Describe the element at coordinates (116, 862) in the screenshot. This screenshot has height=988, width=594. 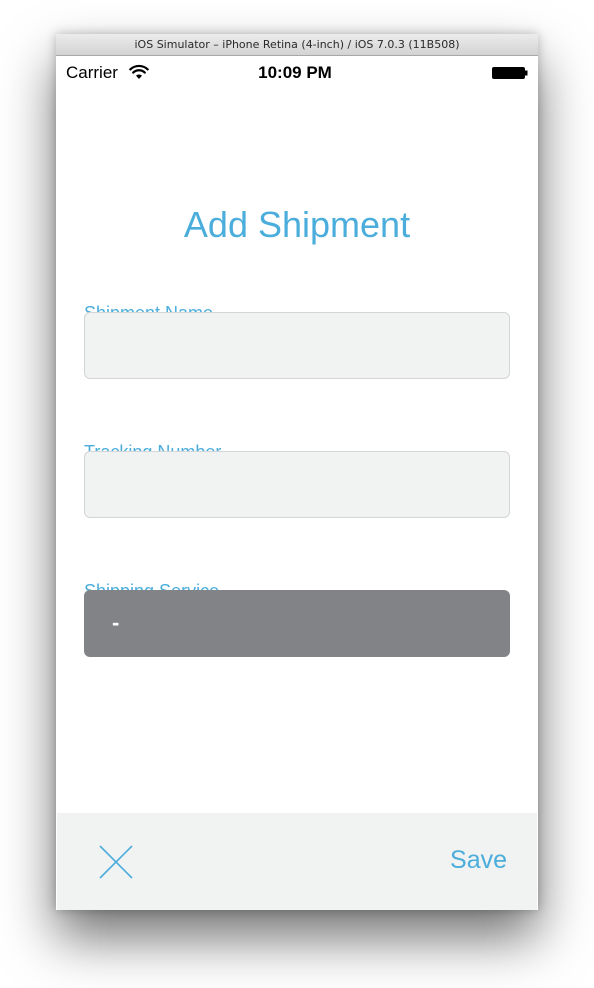
I see `close-x-icon` at that location.